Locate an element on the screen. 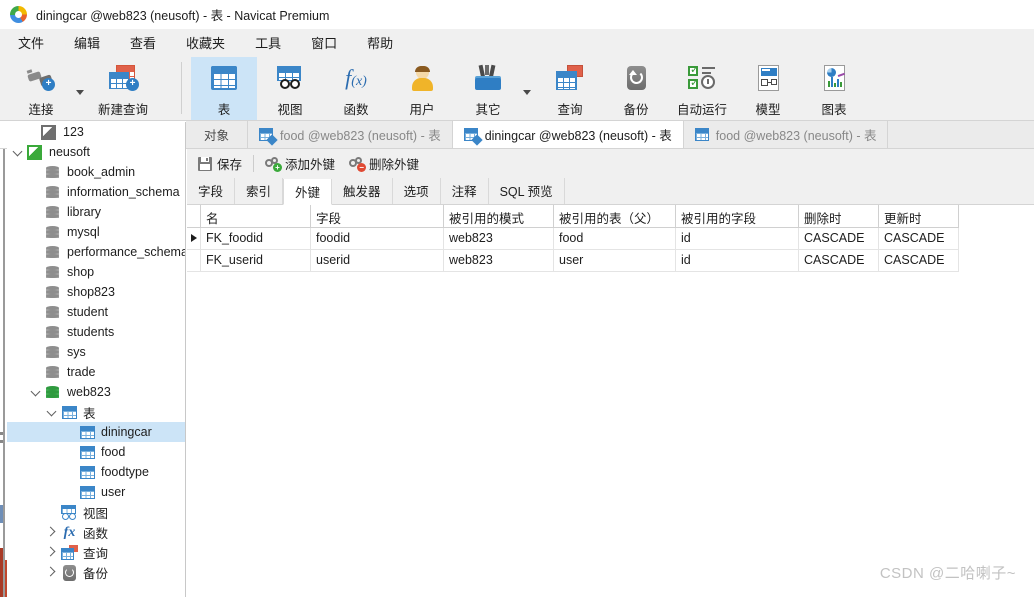 The width and height of the screenshot is (1034, 597). tree-item-foodtype: foodtype is located at coordinates (96, 472).